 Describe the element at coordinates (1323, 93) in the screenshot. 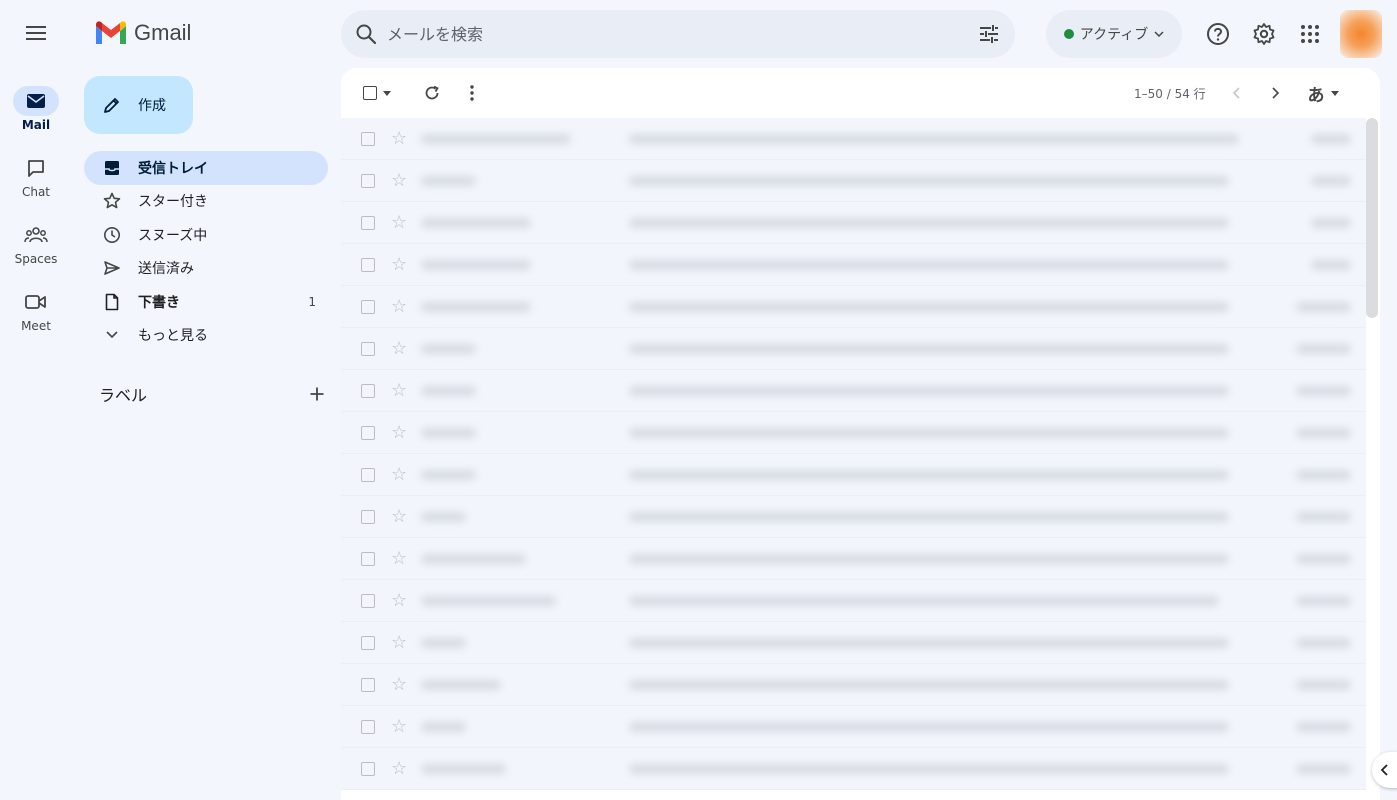

I see `input-tools-button: あ` at that location.